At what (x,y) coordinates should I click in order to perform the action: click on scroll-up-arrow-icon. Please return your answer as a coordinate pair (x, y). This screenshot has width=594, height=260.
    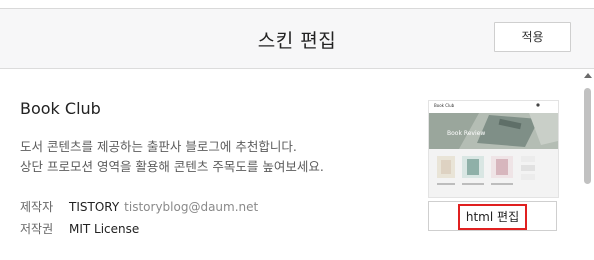
    Looking at the image, I should click on (588, 75).